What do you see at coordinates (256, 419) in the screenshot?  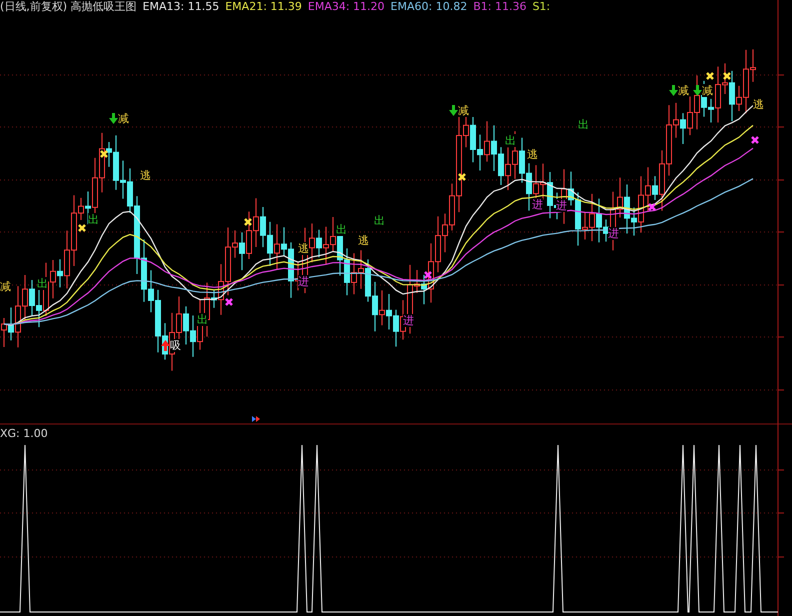 I see `double-arrow-icon` at bounding box center [256, 419].